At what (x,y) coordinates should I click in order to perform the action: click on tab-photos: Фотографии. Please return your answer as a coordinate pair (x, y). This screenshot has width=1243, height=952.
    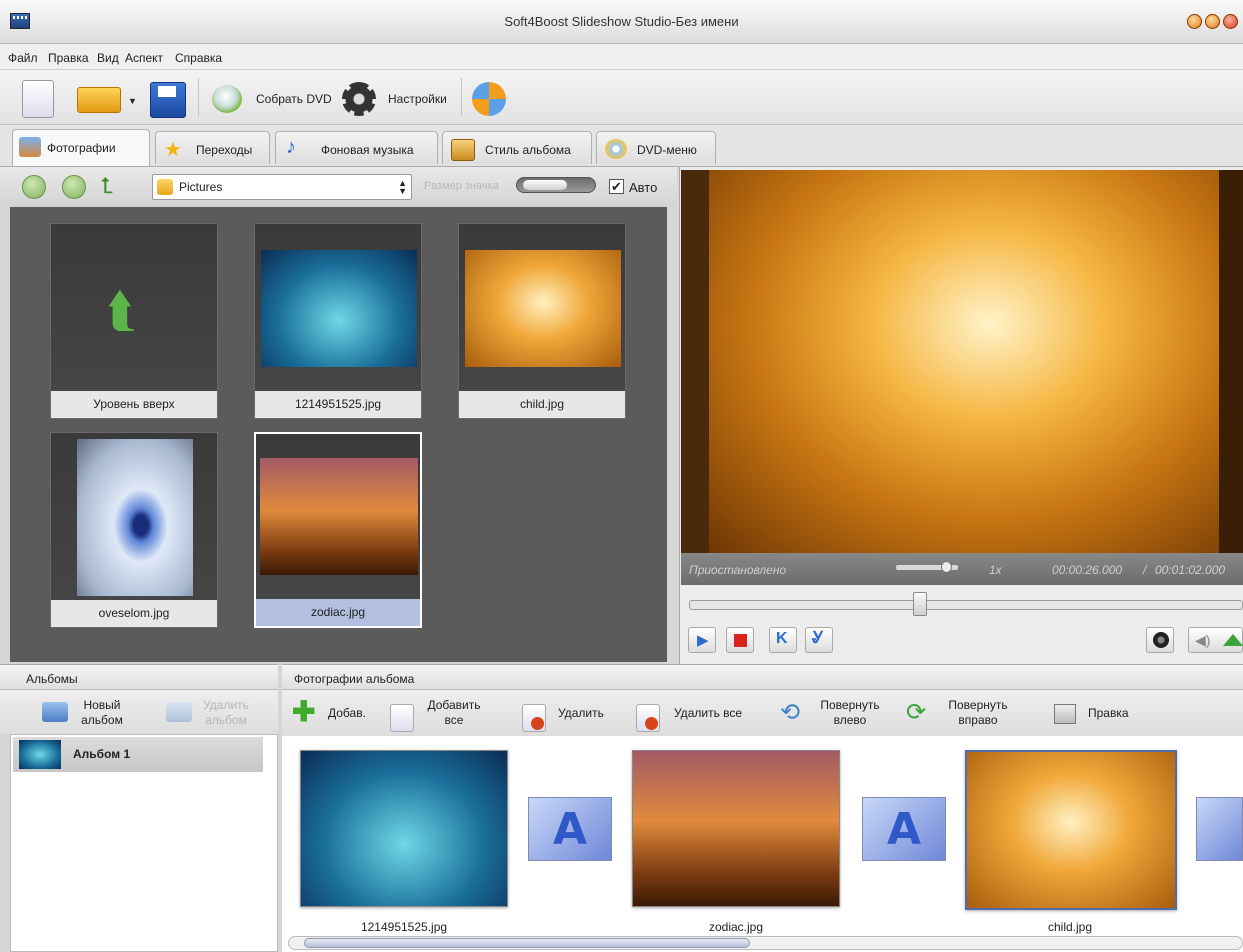
    Looking at the image, I should click on (81, 147).